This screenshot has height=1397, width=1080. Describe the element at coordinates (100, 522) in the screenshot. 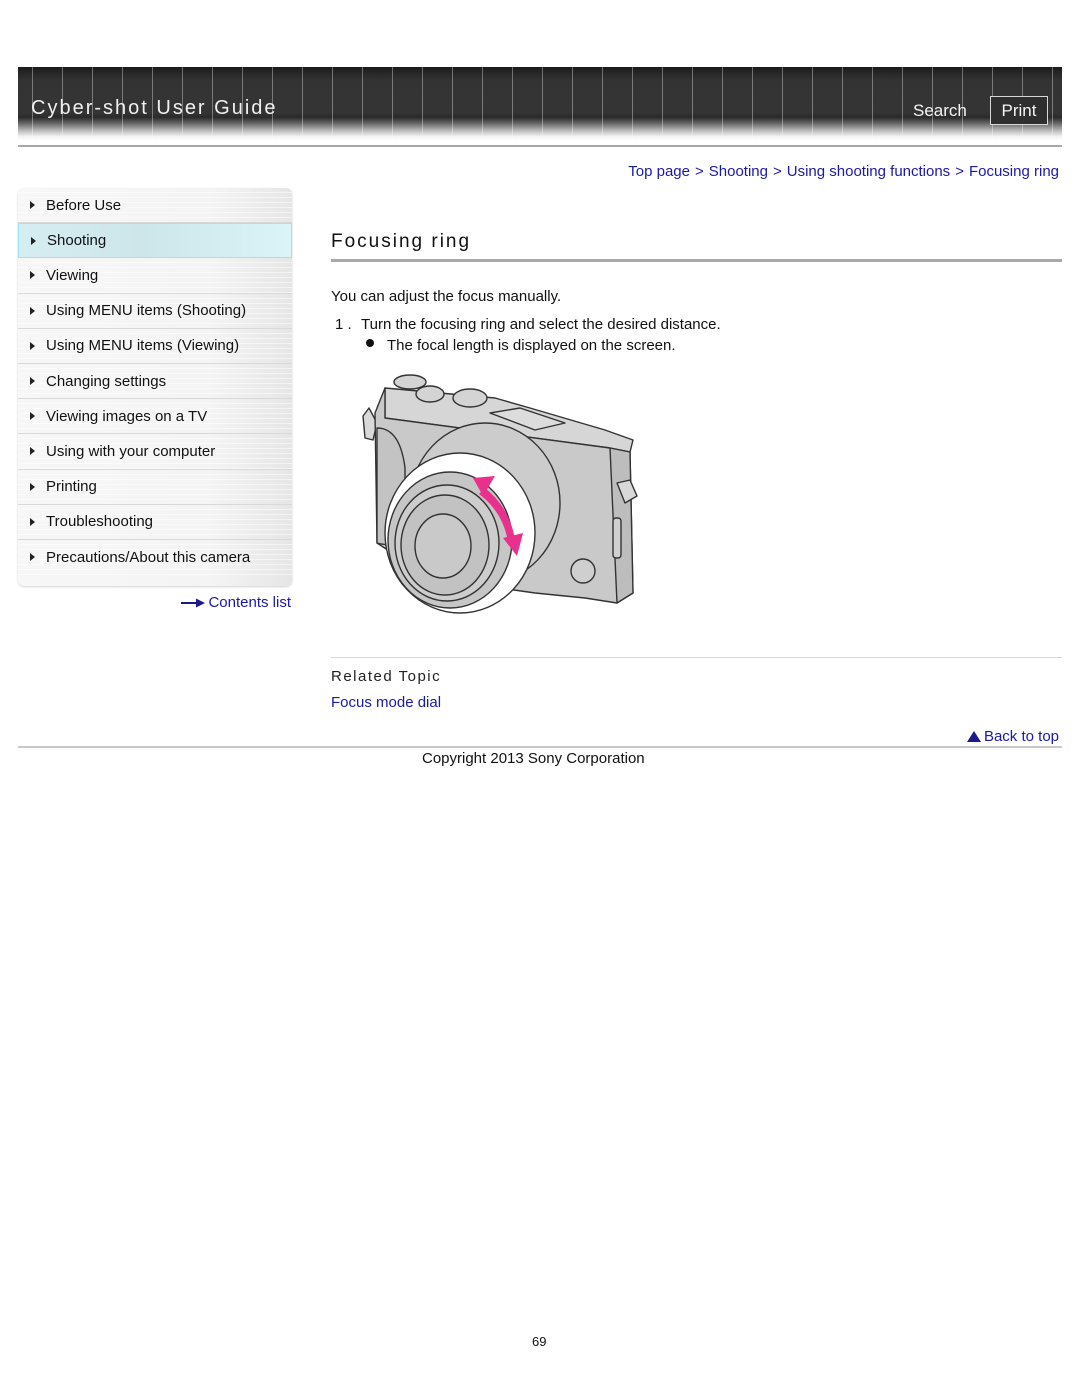

I see `sidebar-item-label: Troubleshooting` at that location.